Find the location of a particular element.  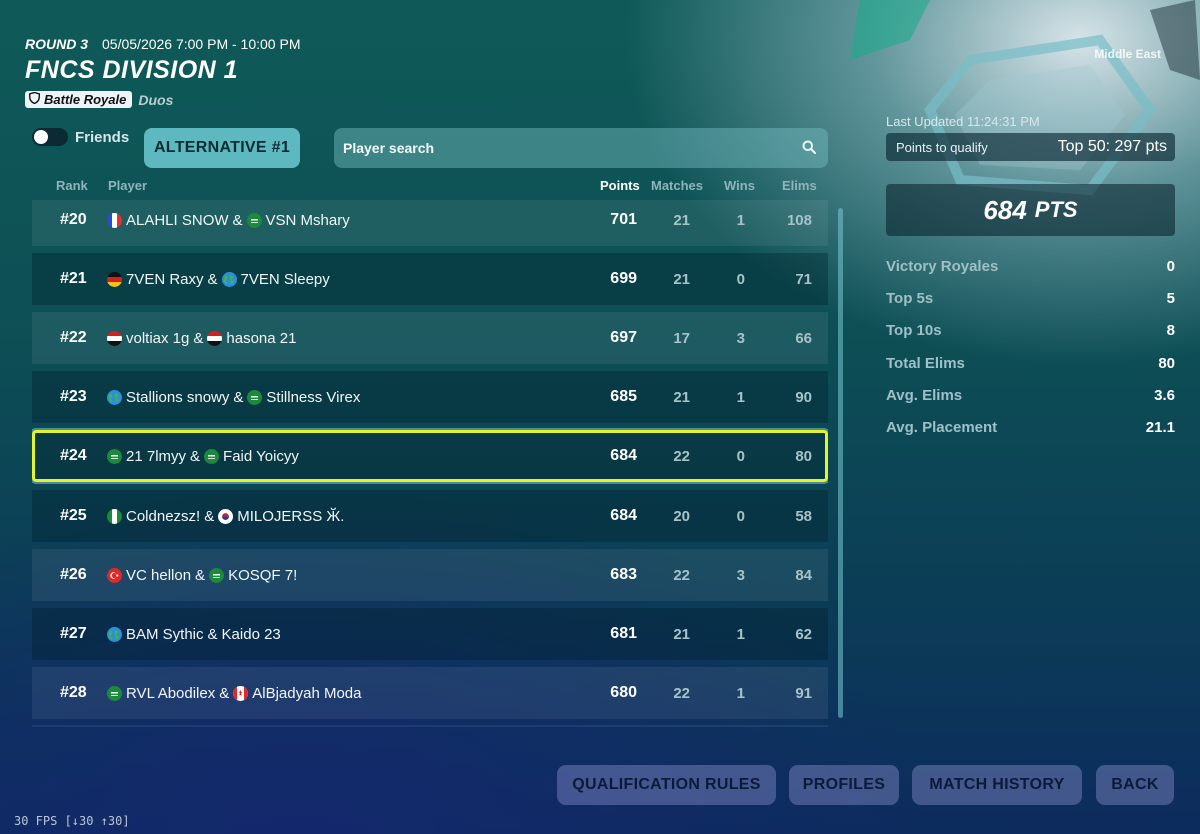

match-history-button: MATCH HISTORY is located at coordinates (997, 785).